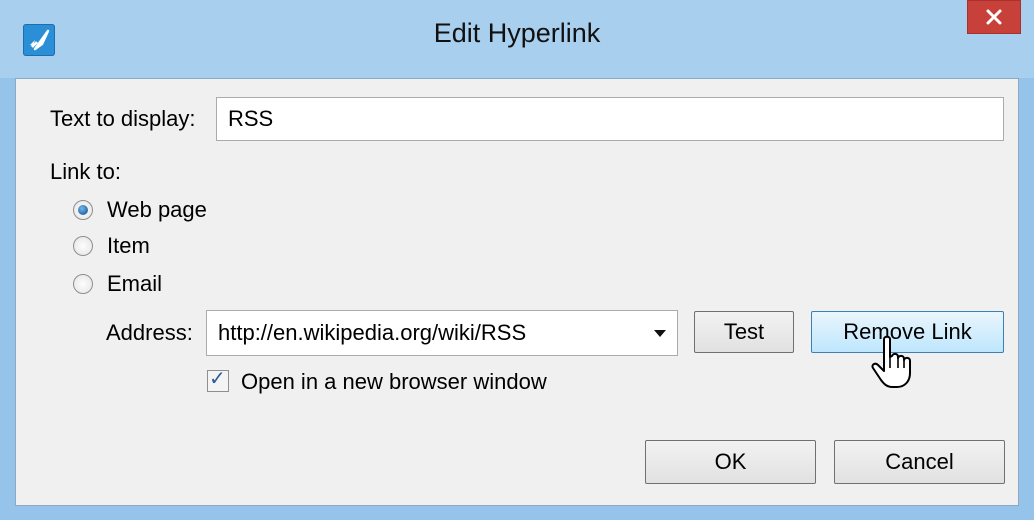 The height and width of the screenshot is (520, 1034). I want to click on address-combobox: http://en.wikipedia.org/wiki/RSS, so click(442, 333).